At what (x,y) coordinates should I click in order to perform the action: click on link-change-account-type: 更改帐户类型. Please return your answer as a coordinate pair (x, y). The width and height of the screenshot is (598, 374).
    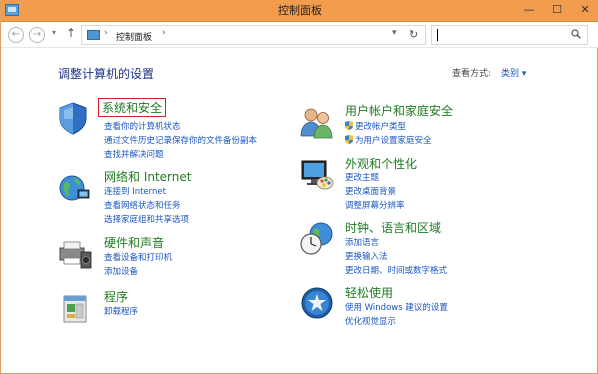
    Looking at the image, I should click on (375, 126).